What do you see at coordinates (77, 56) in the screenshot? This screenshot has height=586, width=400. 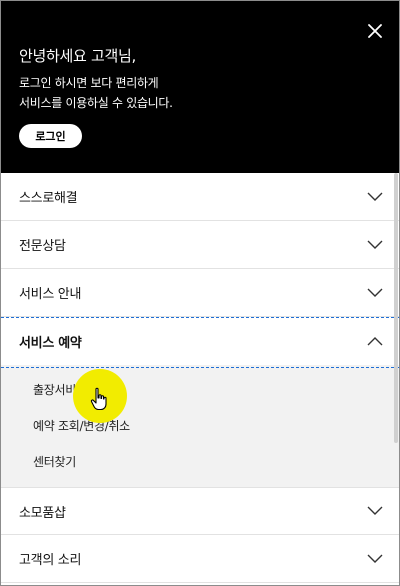 I see `greeting-text: 안녕하세요 고객님,` at bounding box center [77, 56].